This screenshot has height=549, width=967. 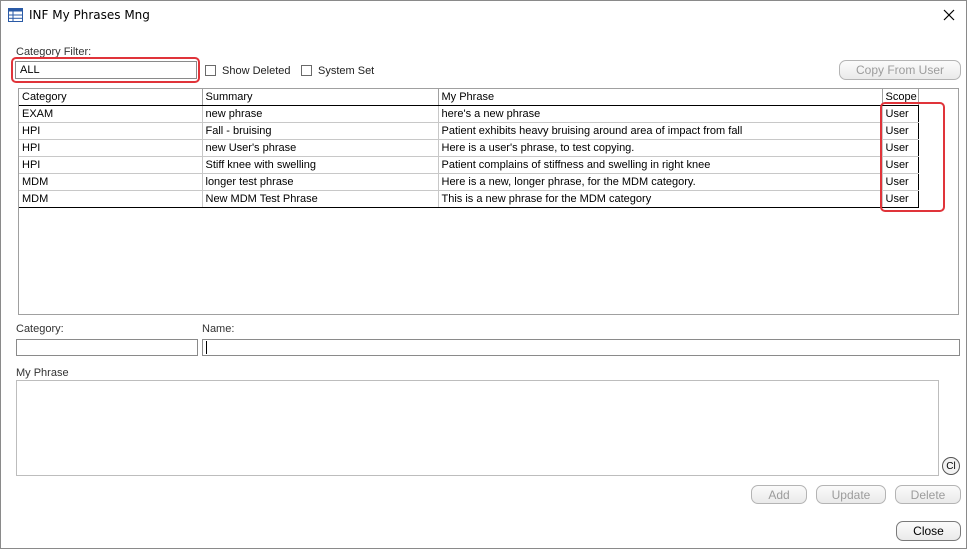 What do you see at coordinates (40, 329) in the screenshot?
I see `category-field-label: Category:` at bounding box center [40, 329].